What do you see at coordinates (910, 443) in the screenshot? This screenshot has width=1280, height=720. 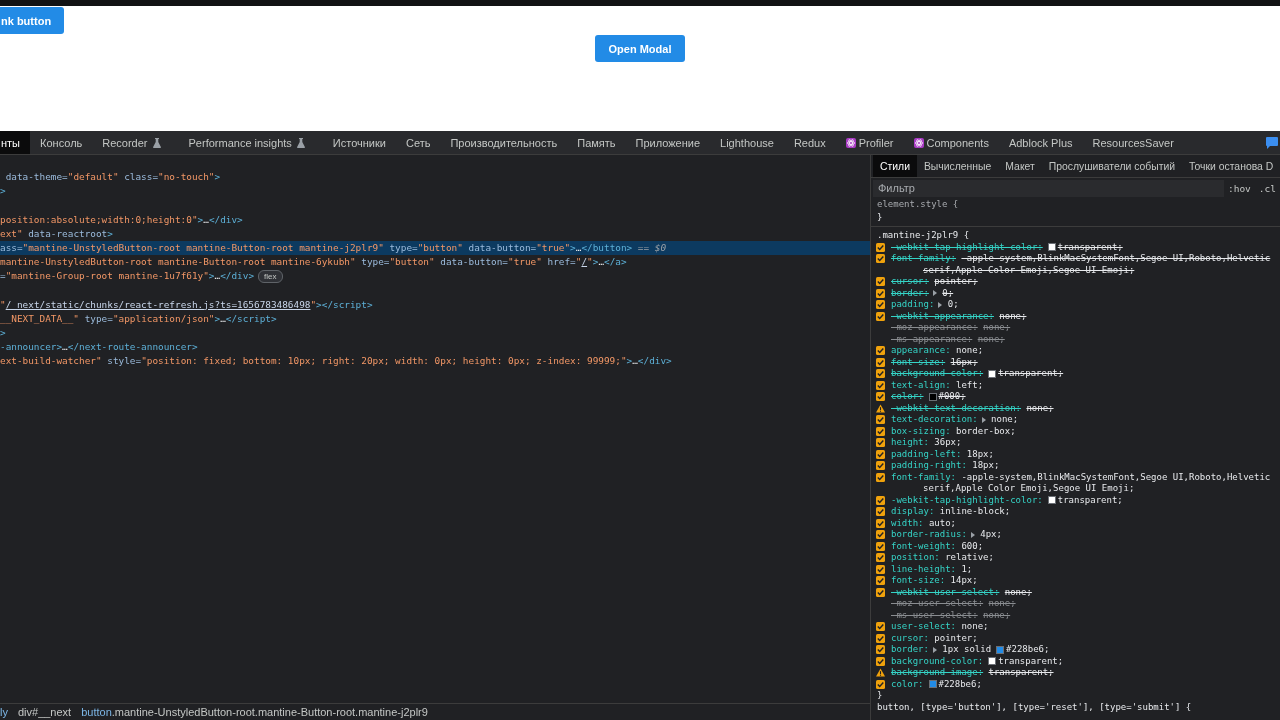 I see `property-name: height:` at bounding box center [910, 443].